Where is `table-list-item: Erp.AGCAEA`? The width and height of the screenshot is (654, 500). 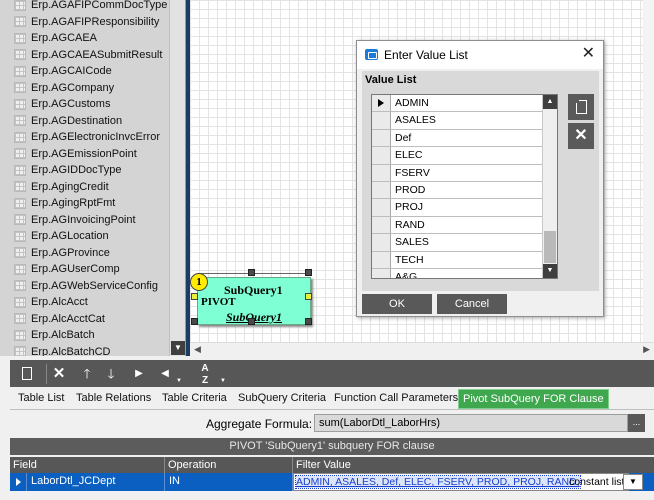 table-list-item: Erp.AGCAEA is located at coordinates (85, 38).